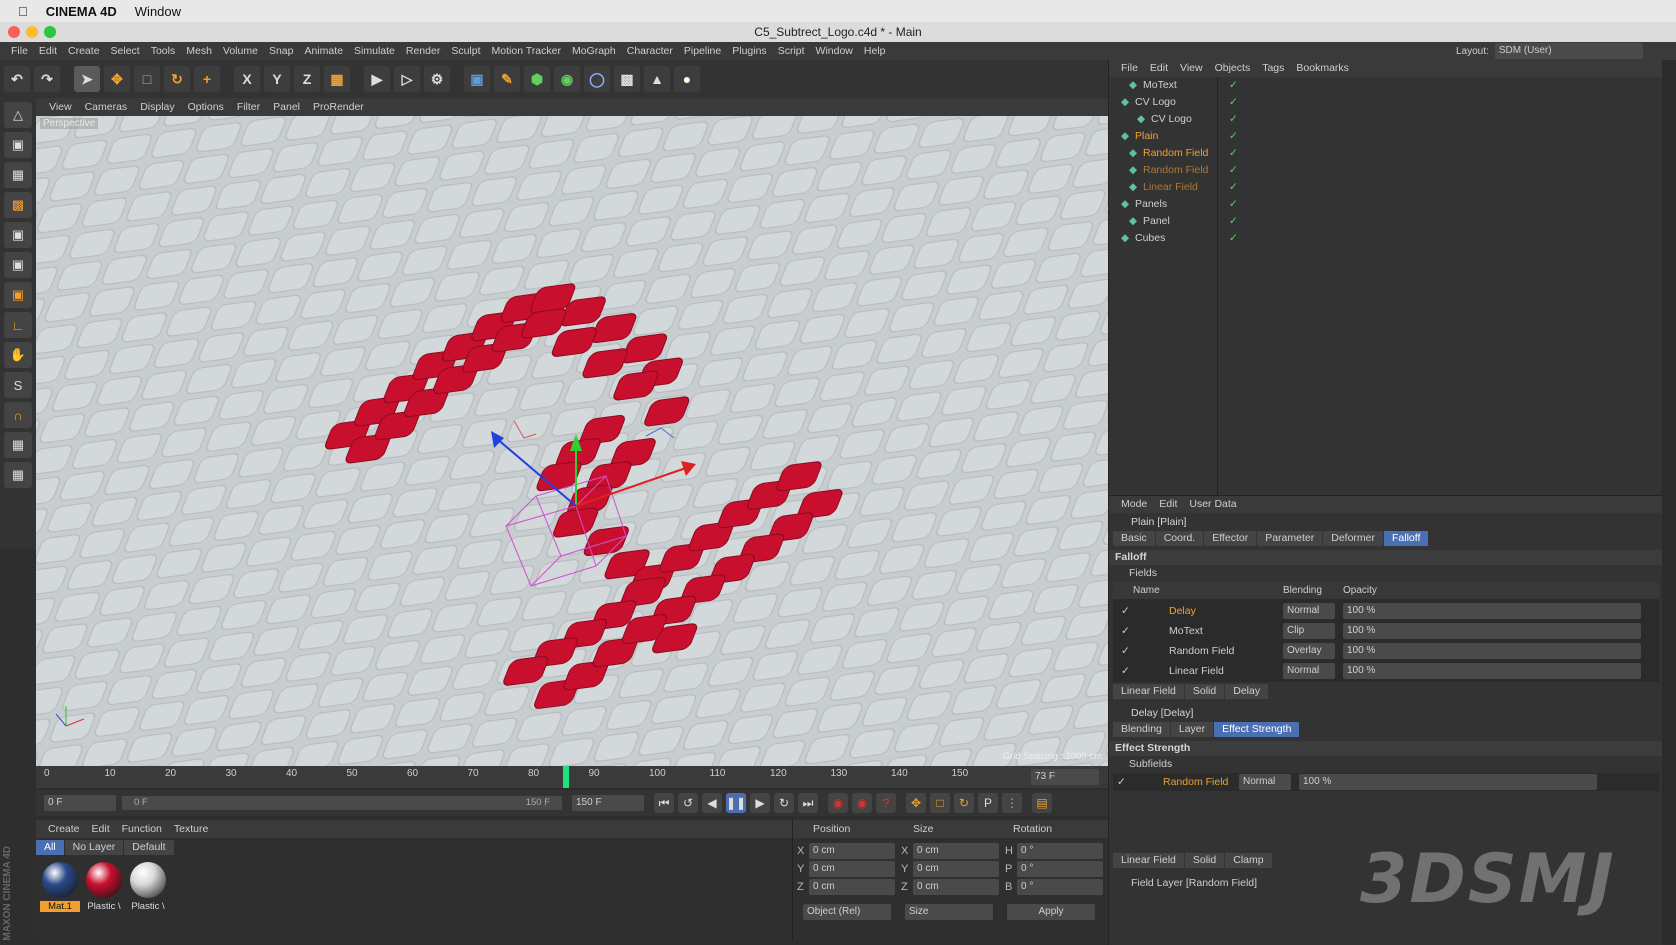  What do you see at coordinates (1248, 860) in the screenshot?
I see `subfield-clamp-button: Clamp` at bounding box center [1248, 860].